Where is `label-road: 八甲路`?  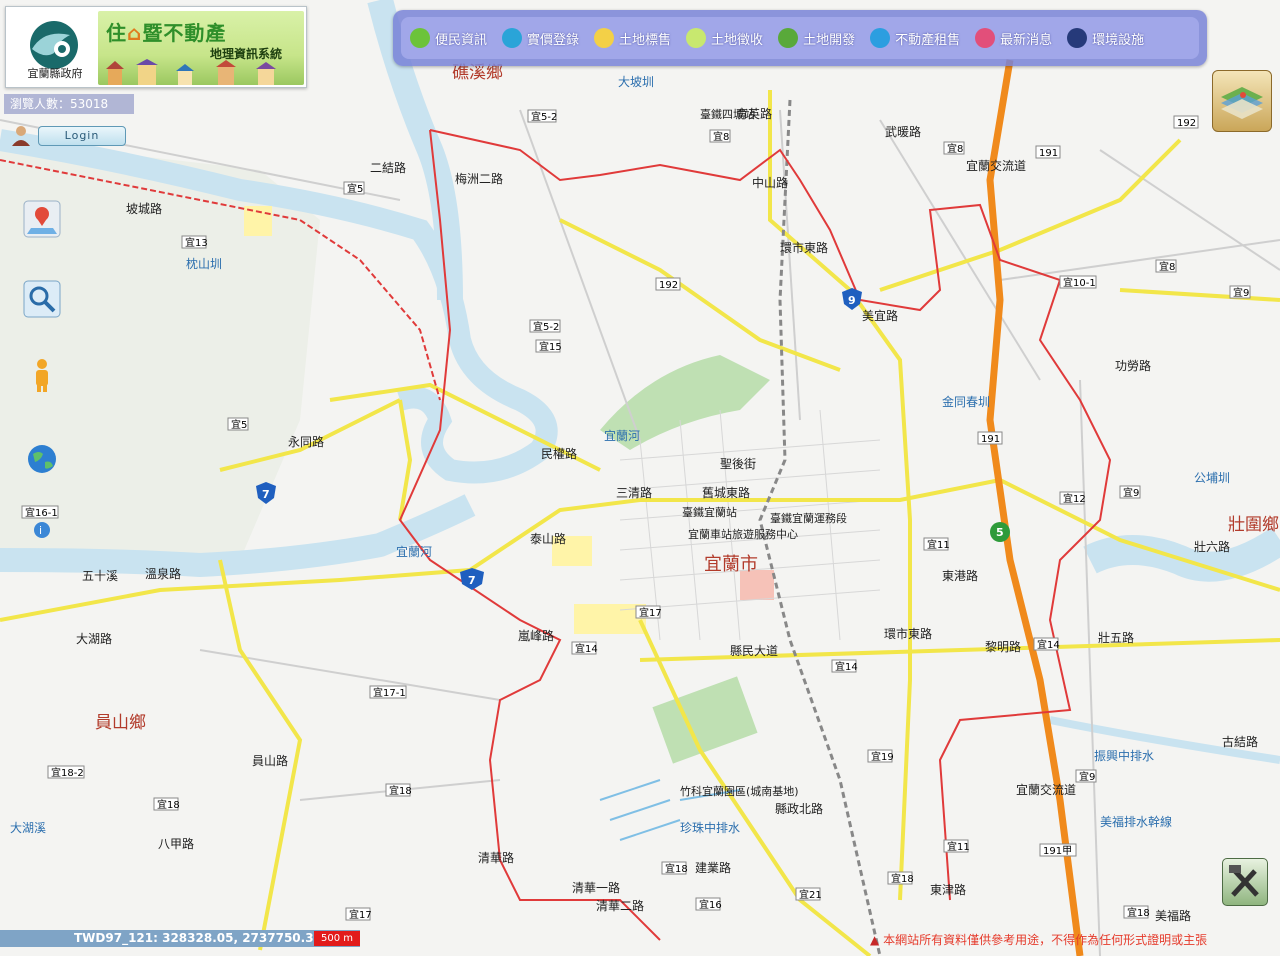
label-road: 八甲路 is located at coordinates (176, 843).